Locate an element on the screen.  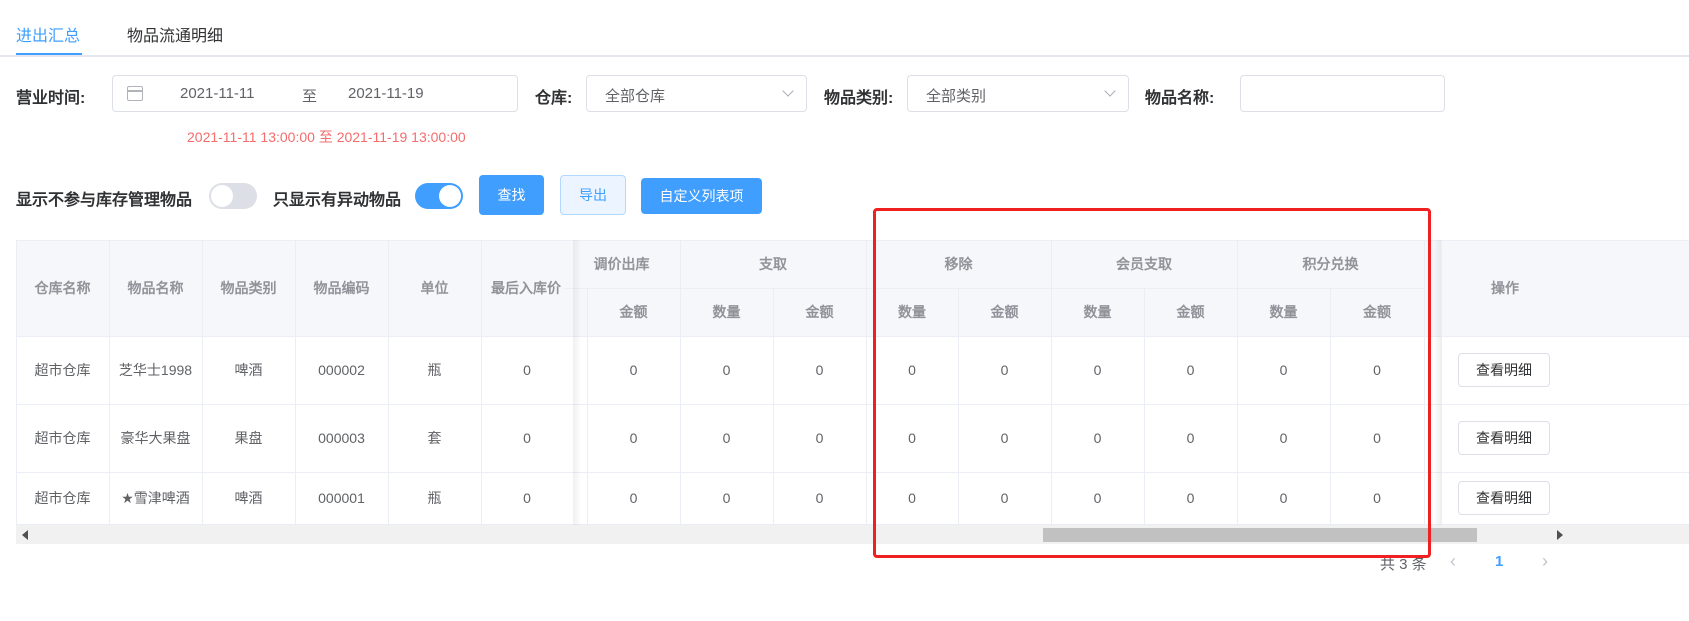
calendar-icon is located at coordinates (135, 93).